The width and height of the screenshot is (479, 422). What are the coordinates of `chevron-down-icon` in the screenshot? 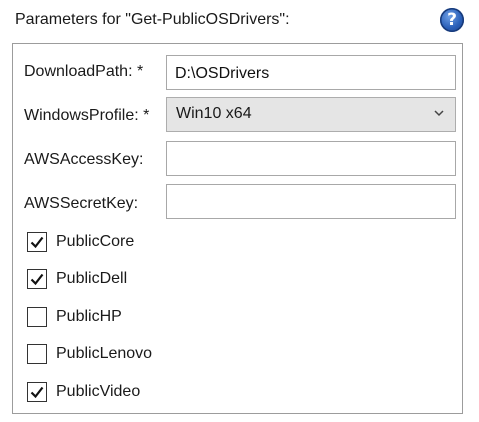 It's located at (439, 113).